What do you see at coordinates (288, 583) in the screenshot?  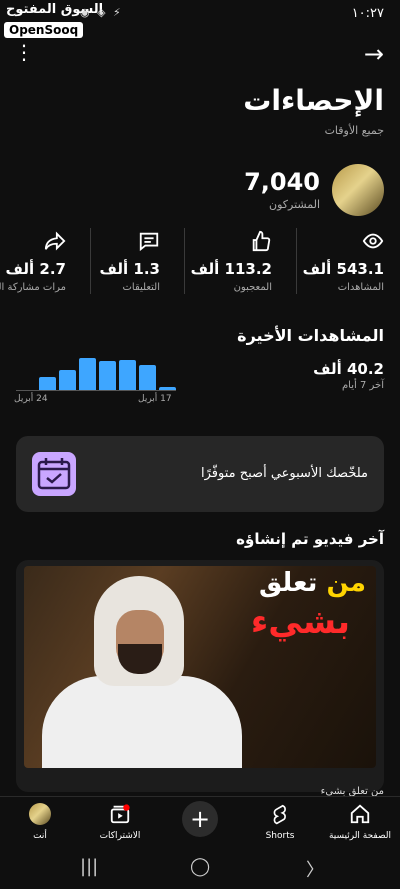 I see `overlay-word-white: تعلق` at bounding box center [288, 583].